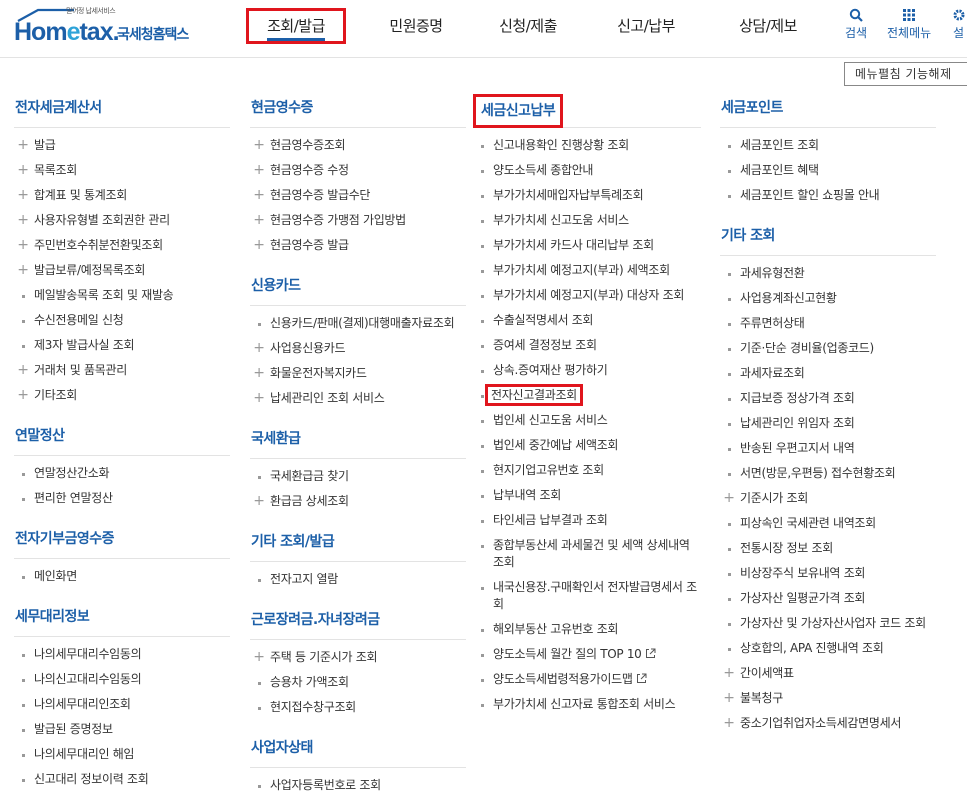  What do you see at coordinates (122, 245) in the screenshot?
I see `menu-item: 주민번호수취분전환및조회` at bounding box center [122, 245].